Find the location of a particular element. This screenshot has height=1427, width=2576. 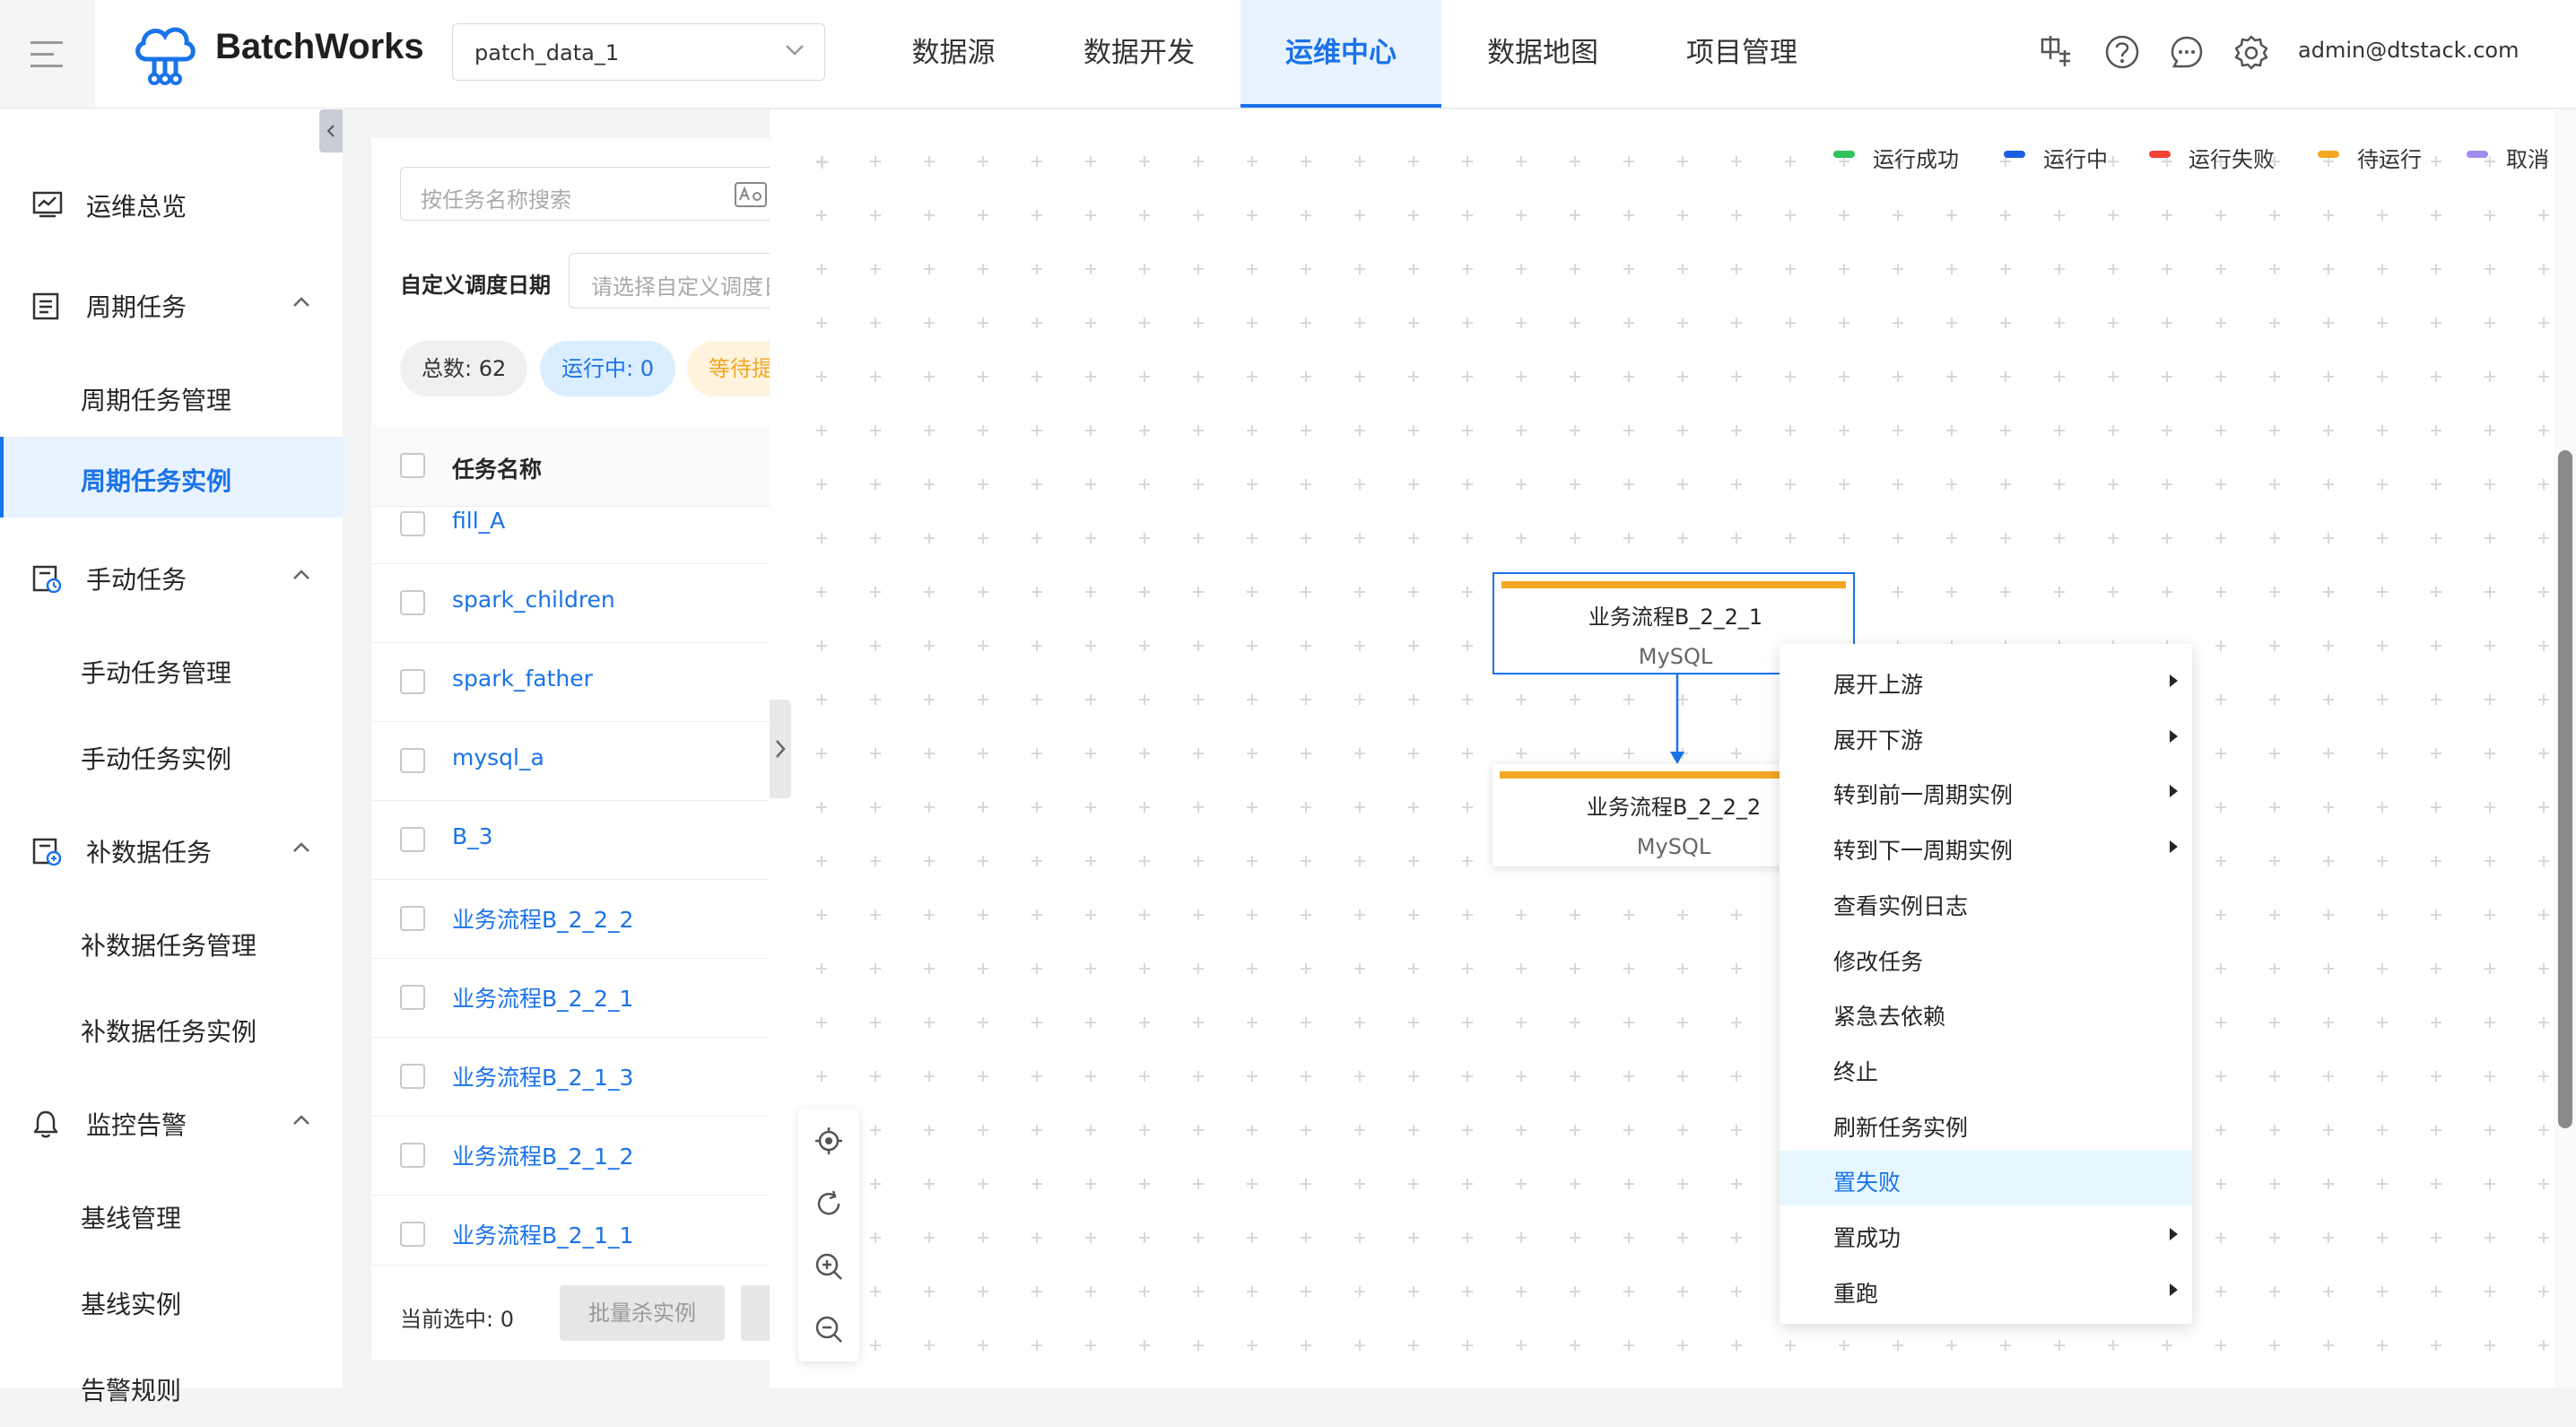

context-menu-item: 重跑 is located at coordinates (1986, 1289).